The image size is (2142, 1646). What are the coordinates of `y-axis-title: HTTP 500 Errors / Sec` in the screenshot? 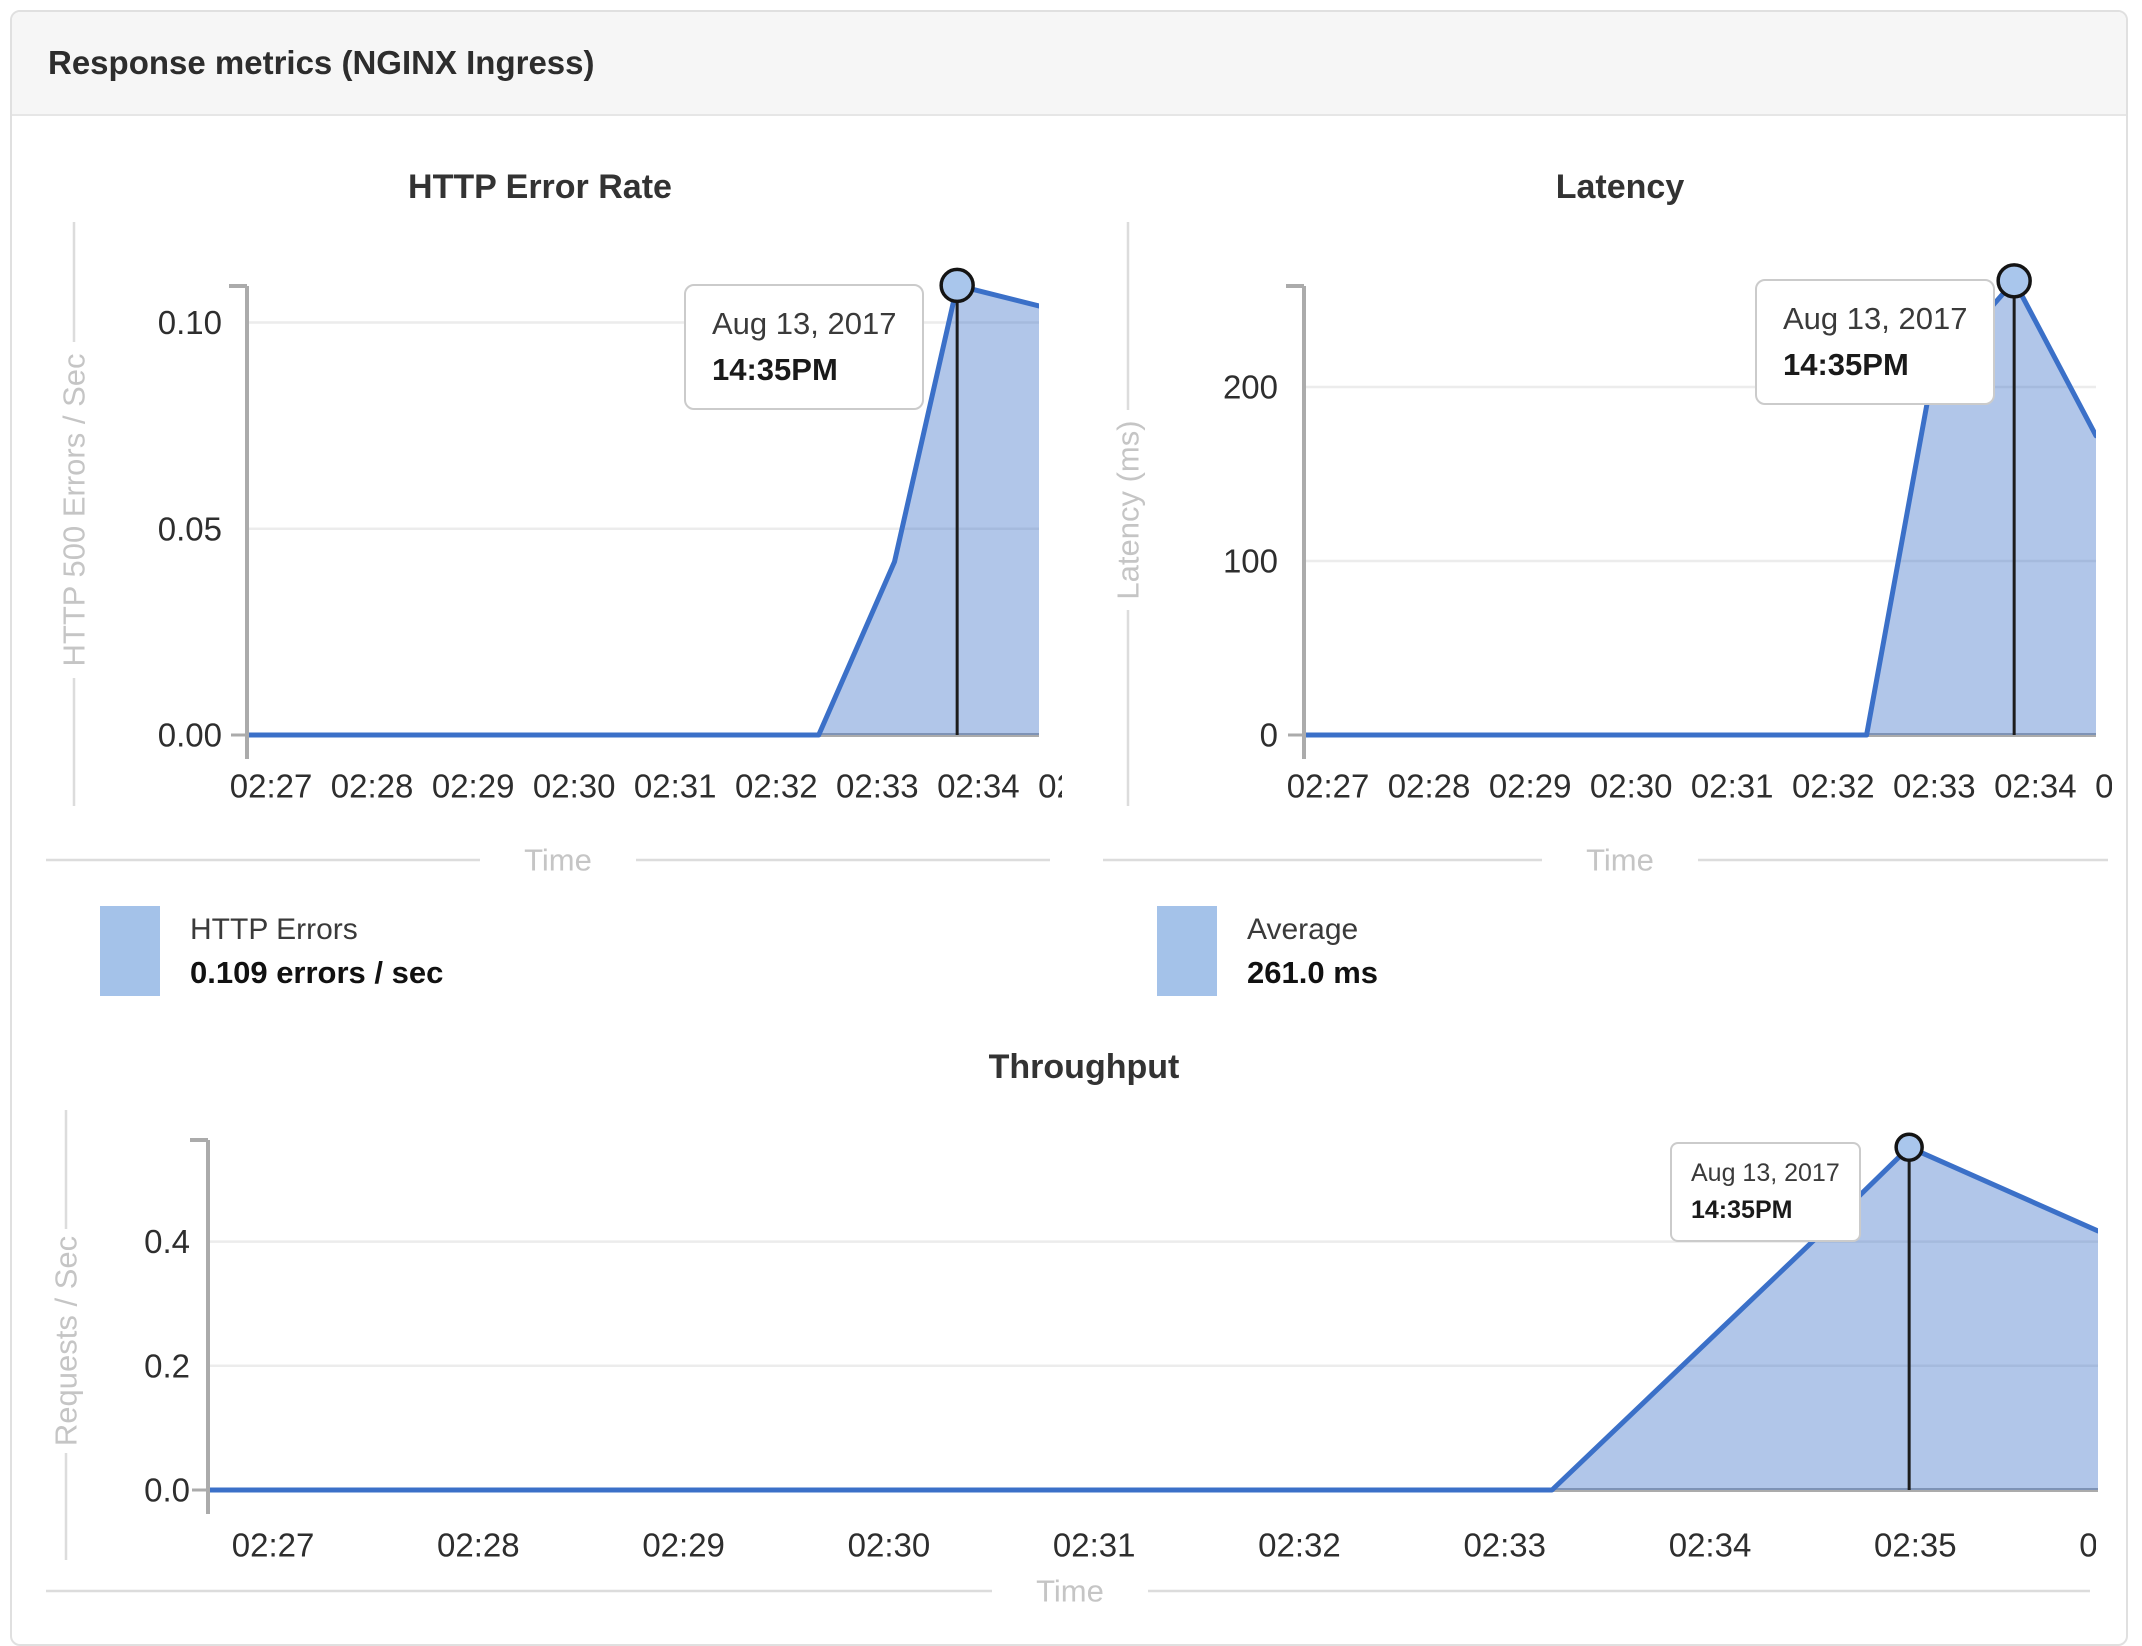 It's located at (74, 510).